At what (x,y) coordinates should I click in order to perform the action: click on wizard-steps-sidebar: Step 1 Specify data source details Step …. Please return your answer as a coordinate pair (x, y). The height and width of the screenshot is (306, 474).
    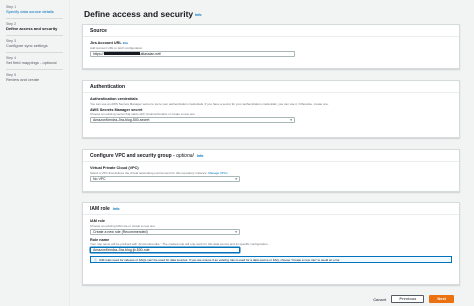
    Looking at the image, I should click on (35, 153).